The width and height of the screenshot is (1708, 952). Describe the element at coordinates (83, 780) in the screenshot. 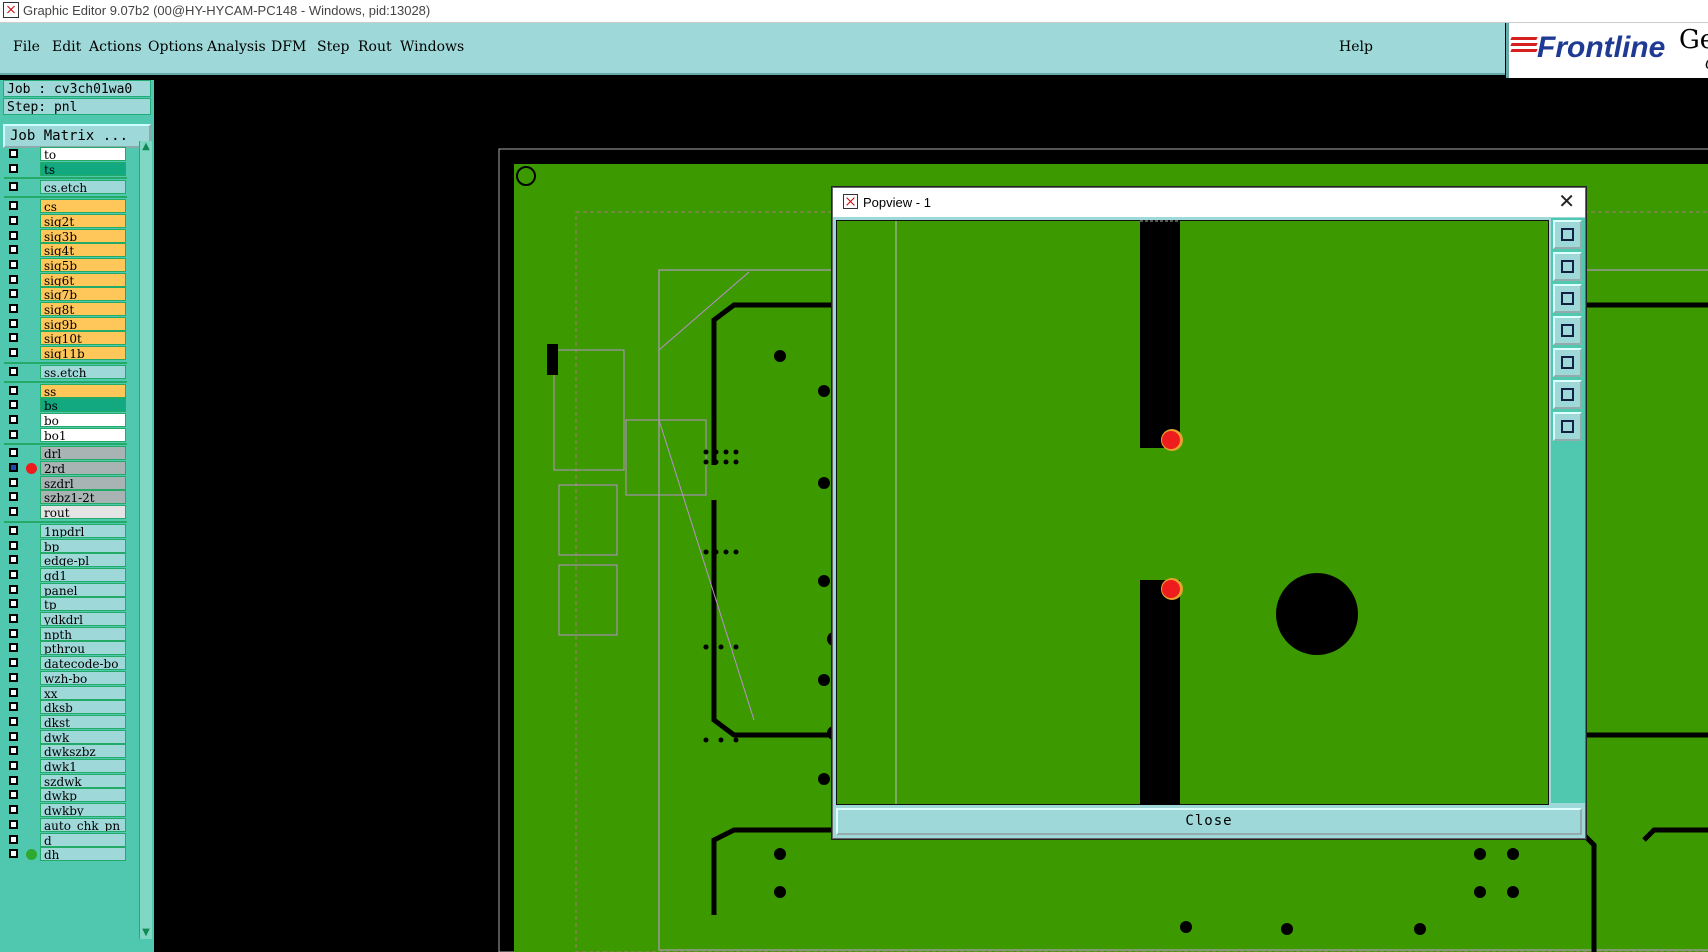

I see `layer-name: szdwk` at that location.